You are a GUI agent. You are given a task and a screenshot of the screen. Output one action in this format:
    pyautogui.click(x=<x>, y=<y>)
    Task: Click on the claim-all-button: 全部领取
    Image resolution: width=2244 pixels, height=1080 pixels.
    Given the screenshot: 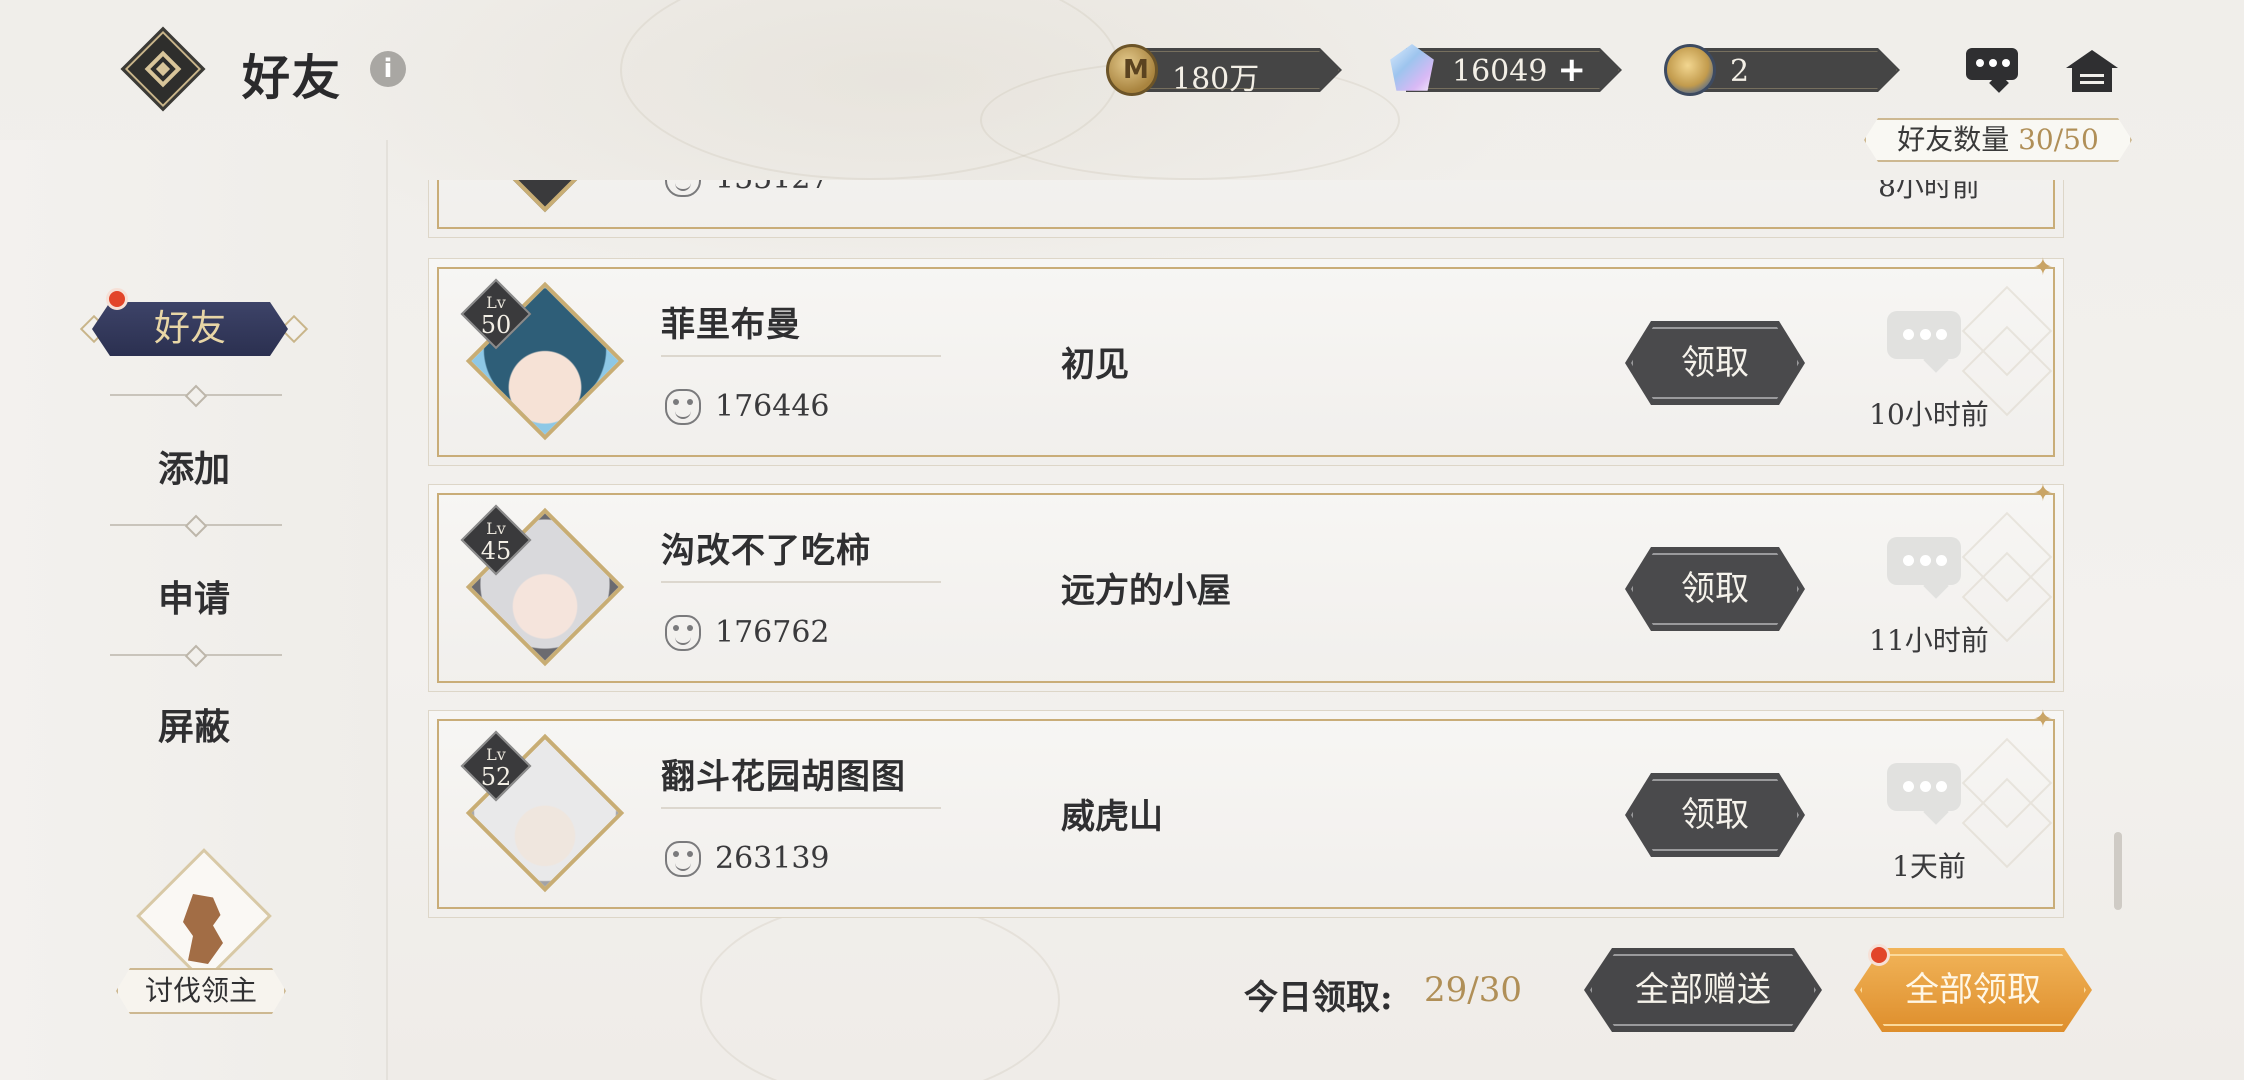 What is the action you would take?
    pyautogui.click(x=1973, y=990)
    